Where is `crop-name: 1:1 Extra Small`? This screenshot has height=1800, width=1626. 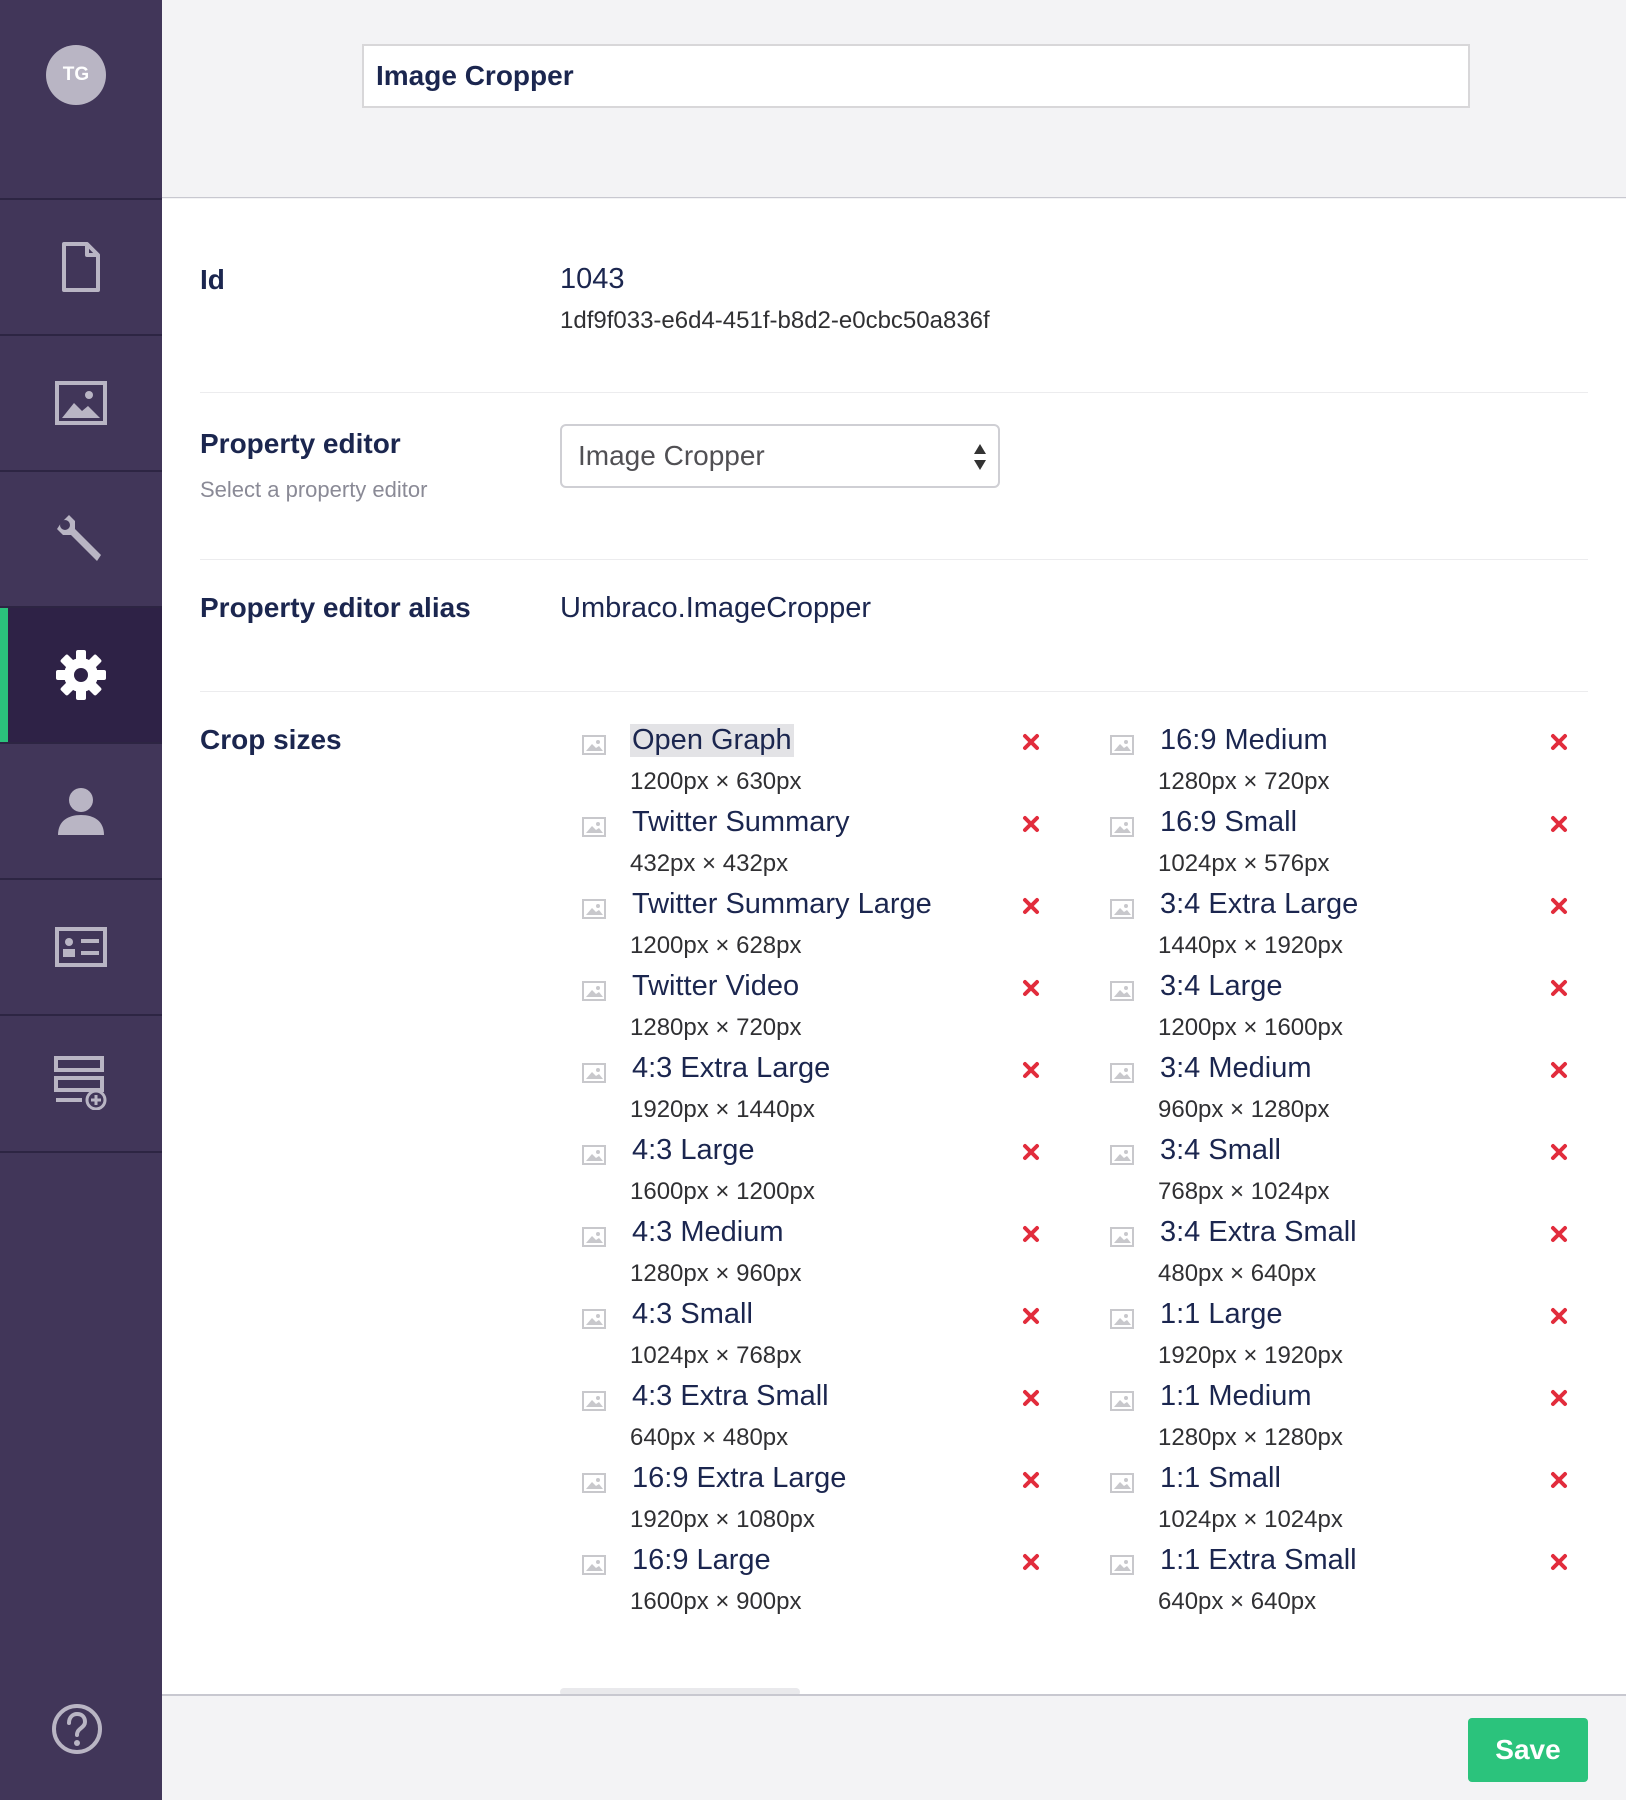 crop-name: 1:1 Extra Small is located at coordinates (1258, 1560).